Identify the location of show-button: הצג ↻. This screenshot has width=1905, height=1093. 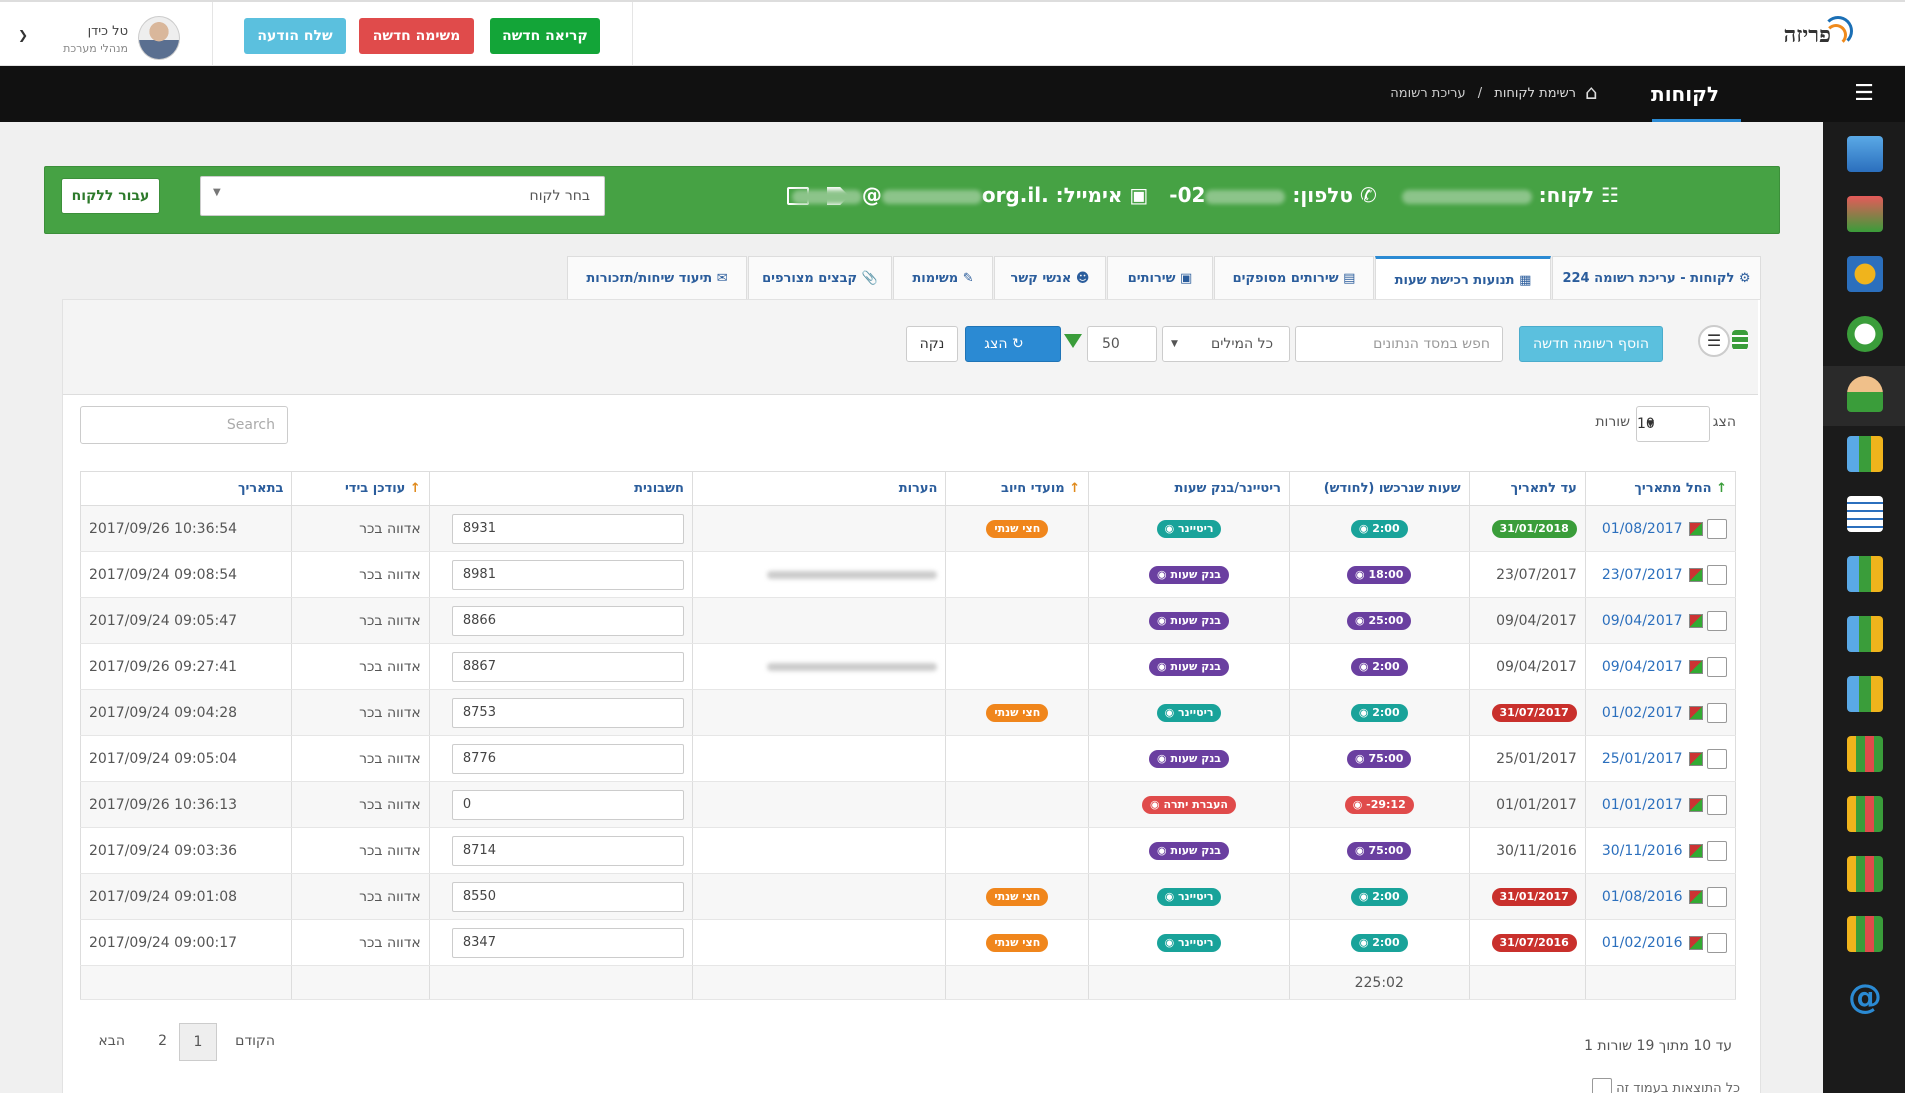
(1013, 344).